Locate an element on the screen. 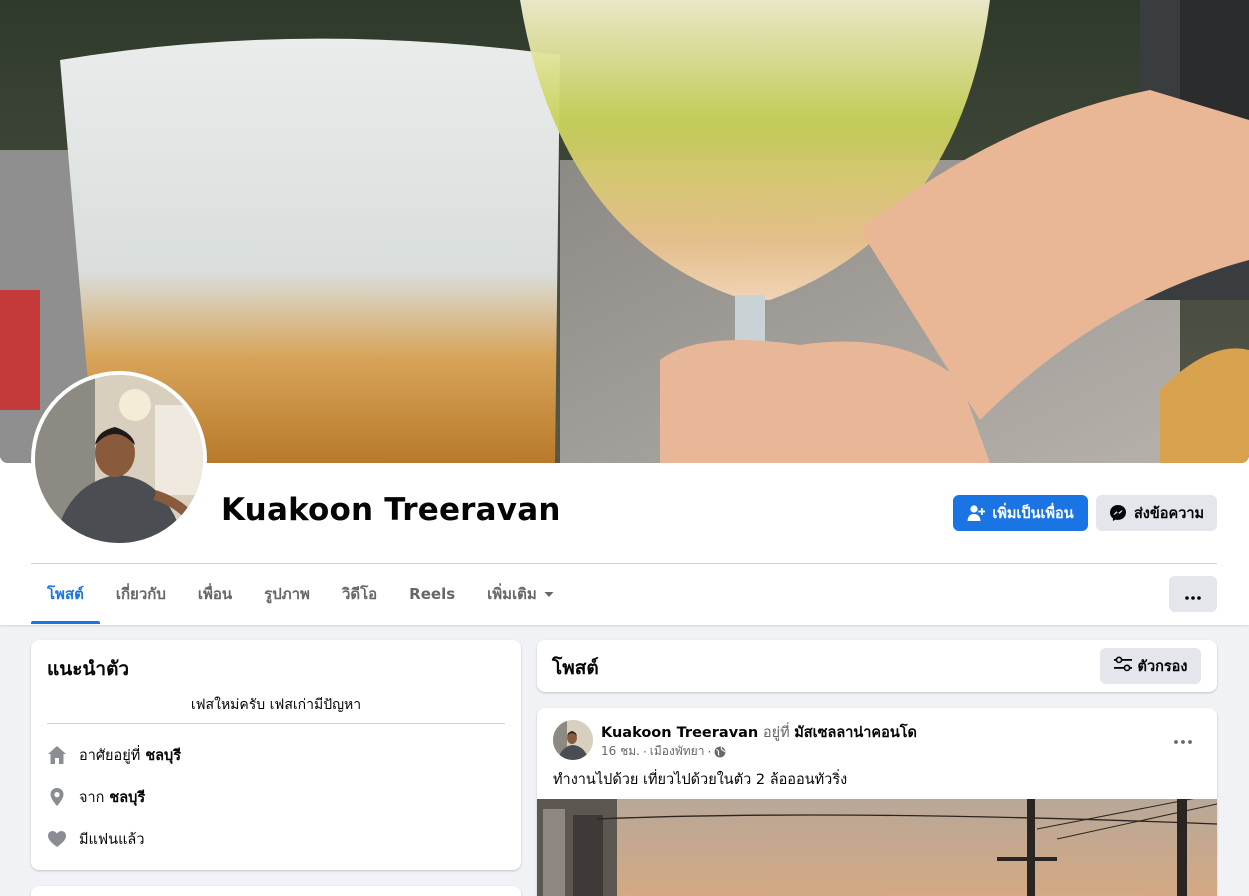 This screenshot has height=896, width=1249. post-author-name: Kuakoon Treeravan is located at coordinates (679, 733).